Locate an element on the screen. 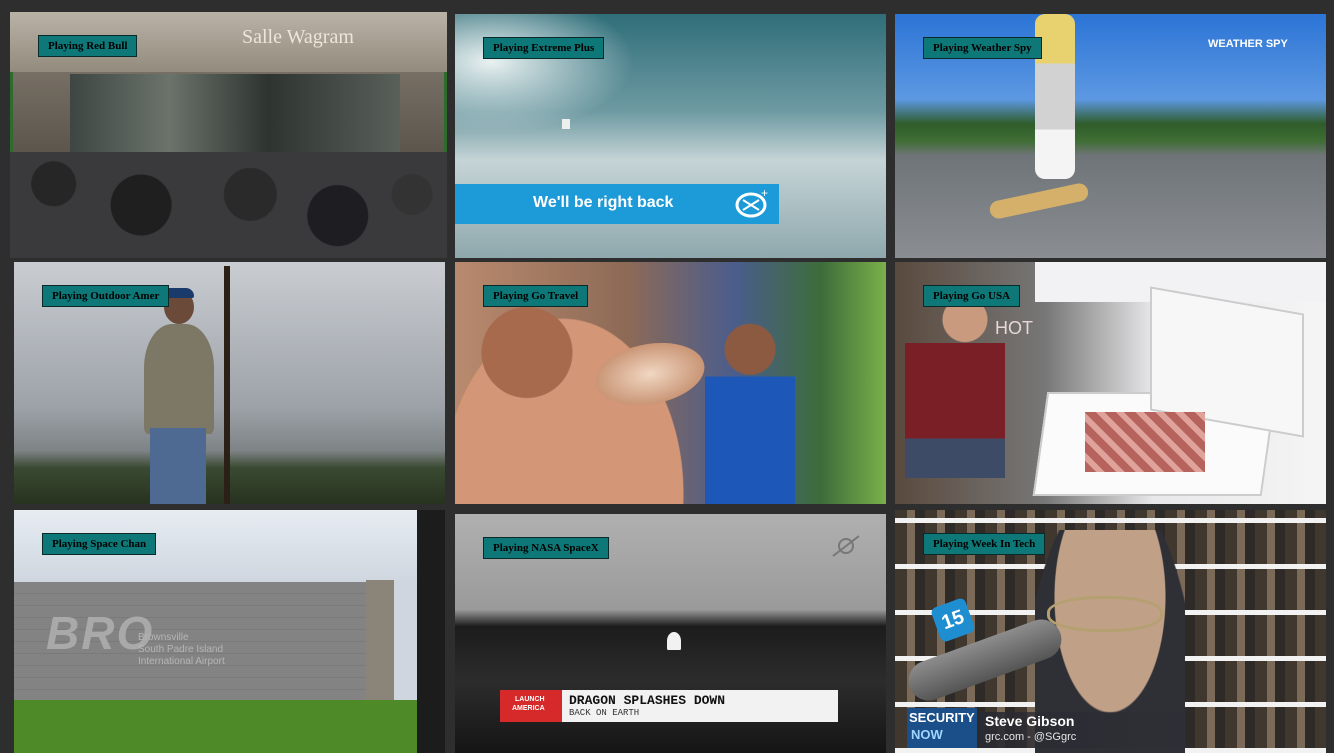 The height and width of the screenshot is (753, 1334). video-tile-red-bull: Salle Wagram Playing Red Bull is located at coordinates (228, 135).